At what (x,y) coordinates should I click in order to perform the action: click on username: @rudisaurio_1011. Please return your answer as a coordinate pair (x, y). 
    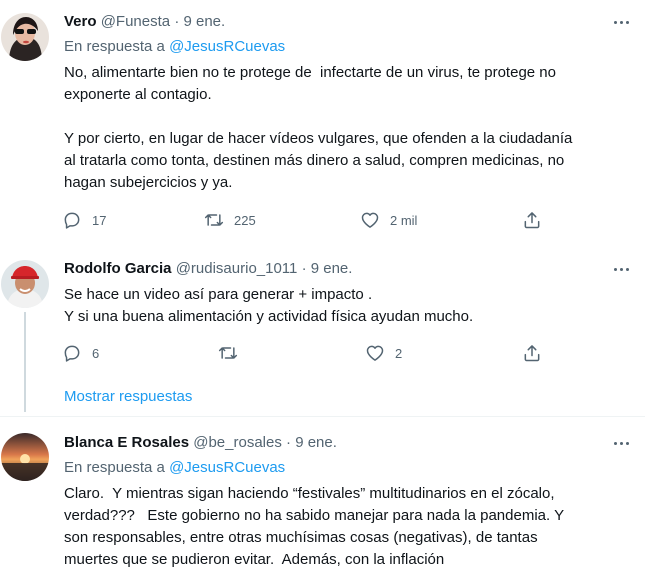
    Looking at the image, I should click on (237, 268).